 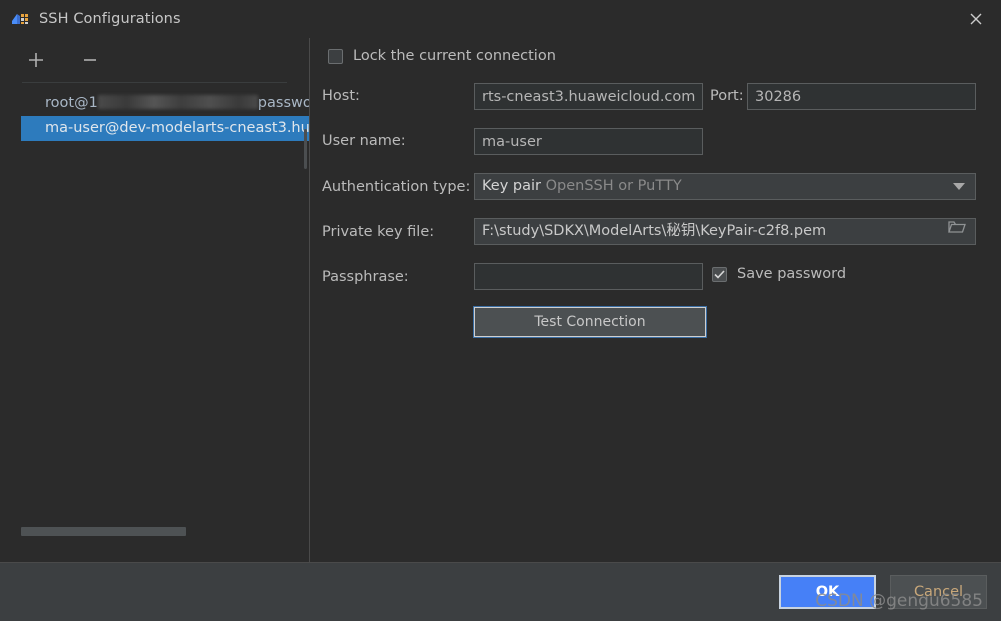 What do you see at coordinates (454, 56) in the screenshot?
I see `lock-connection-label: Lock the current connection` at bounding box center [454, 56].